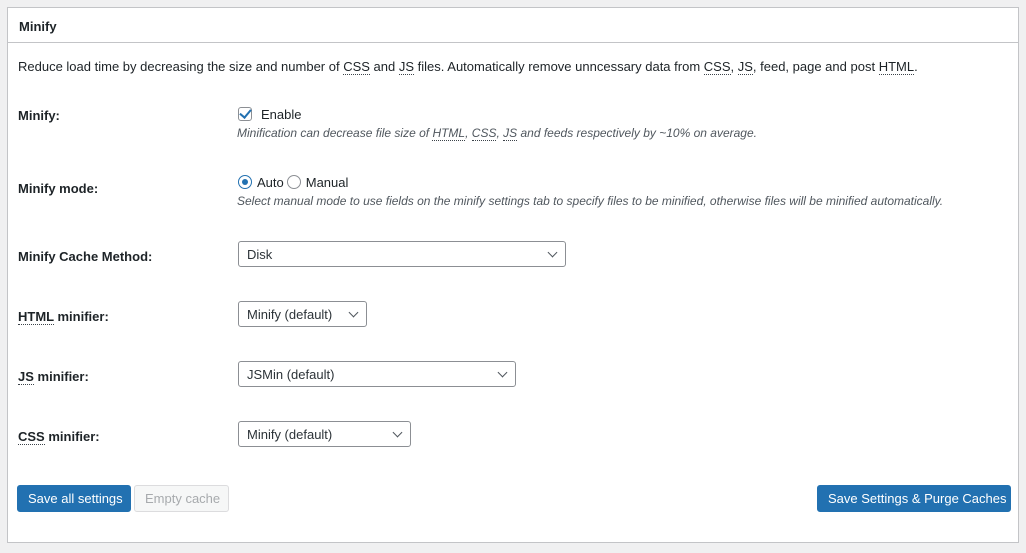 The height and width of the screenshot is (553, 1026). I want to click on cache-method-label: Minify Cache Method:, so click(85, 256).